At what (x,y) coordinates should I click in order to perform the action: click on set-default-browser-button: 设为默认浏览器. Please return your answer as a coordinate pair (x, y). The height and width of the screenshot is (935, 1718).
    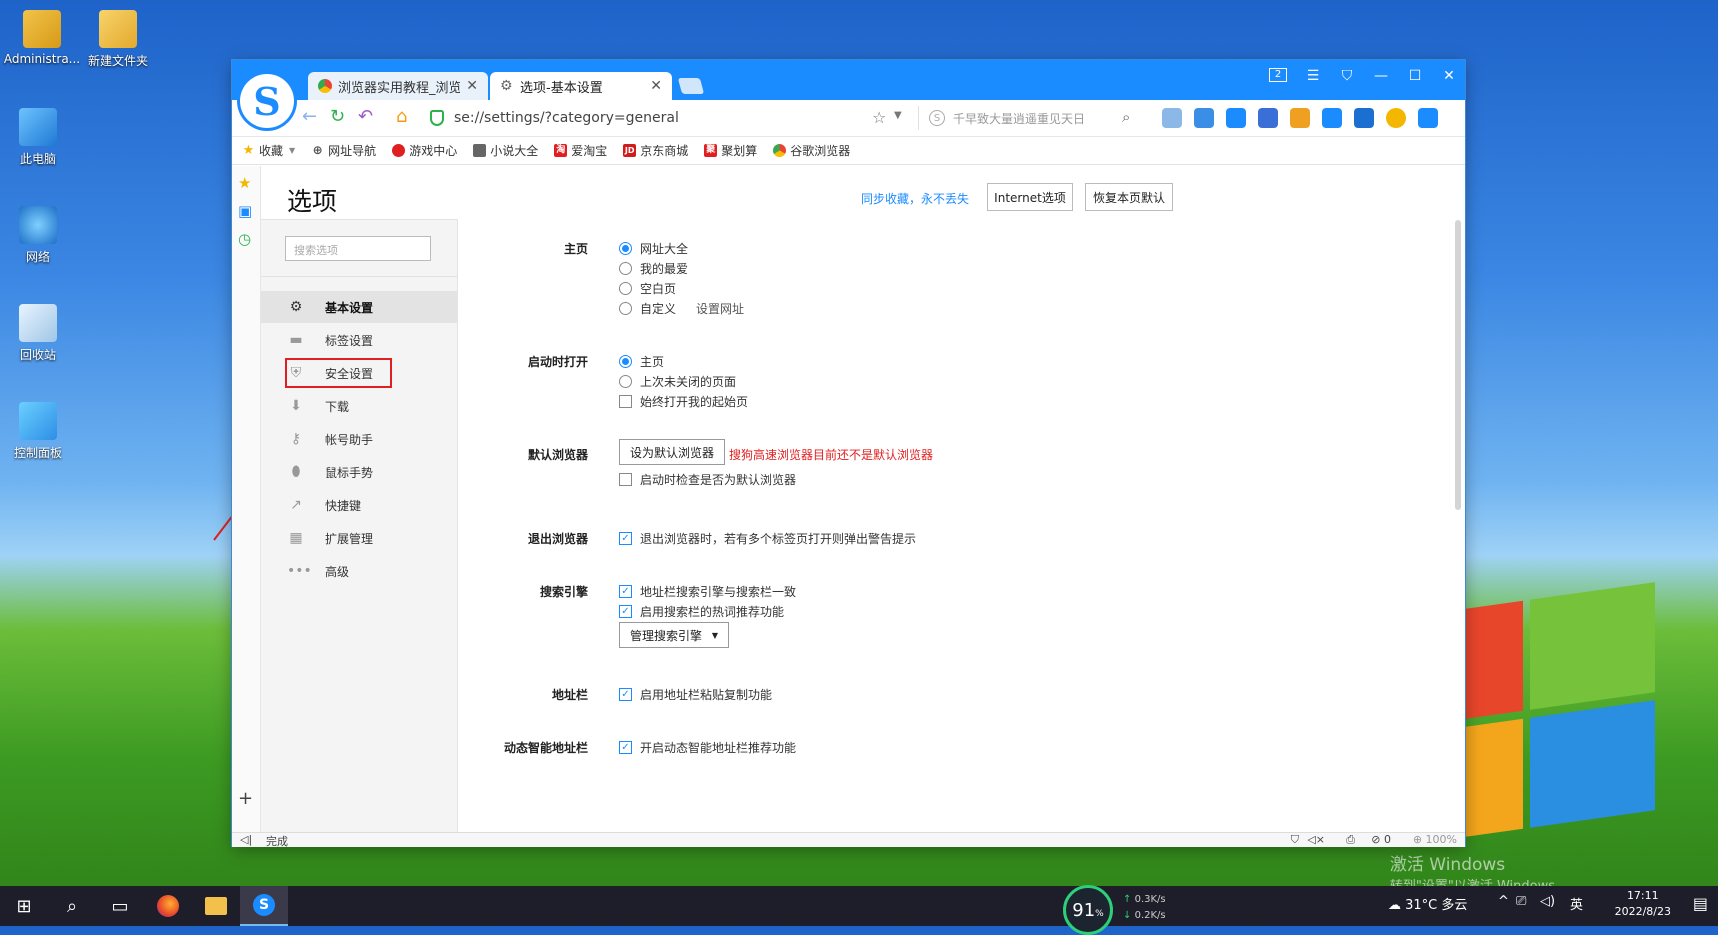
    Looking at the image, I should click on (672, 452).